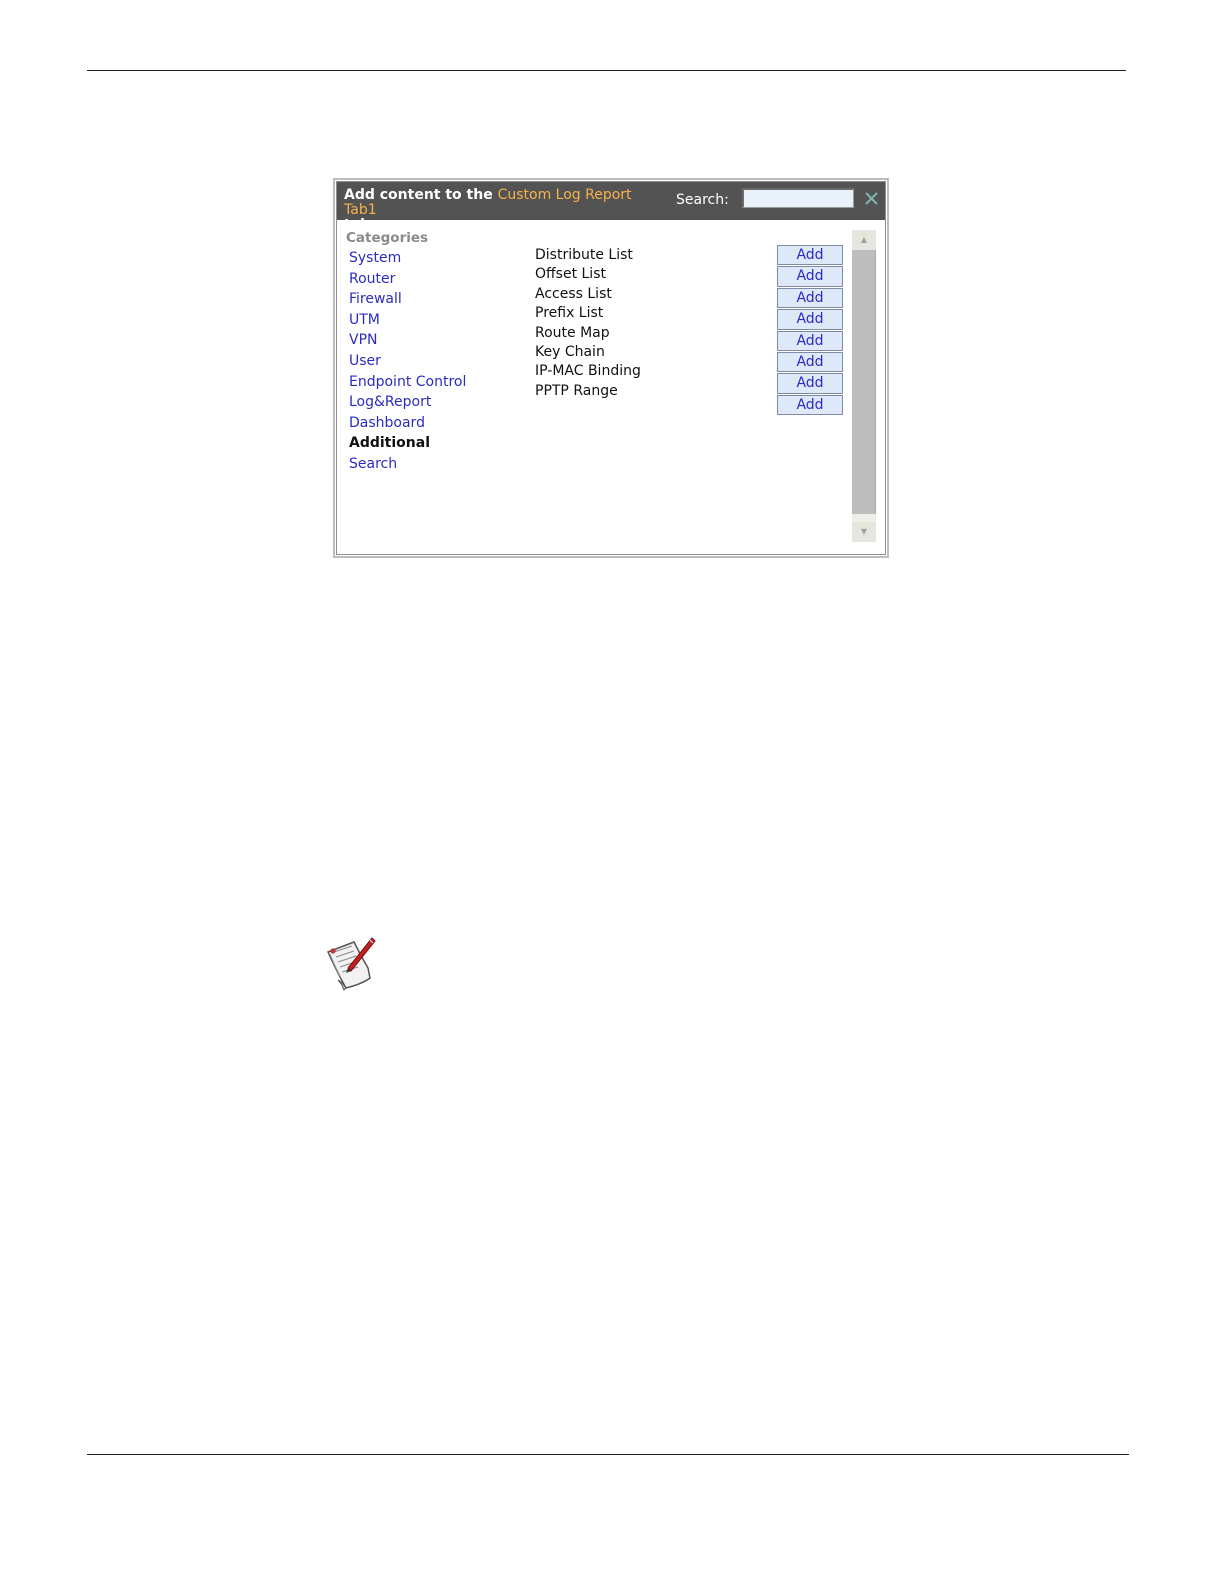 This screenshot has height=1584, width=1224. I want to click on category-dashboard: Dashboard, so click(407, 423).